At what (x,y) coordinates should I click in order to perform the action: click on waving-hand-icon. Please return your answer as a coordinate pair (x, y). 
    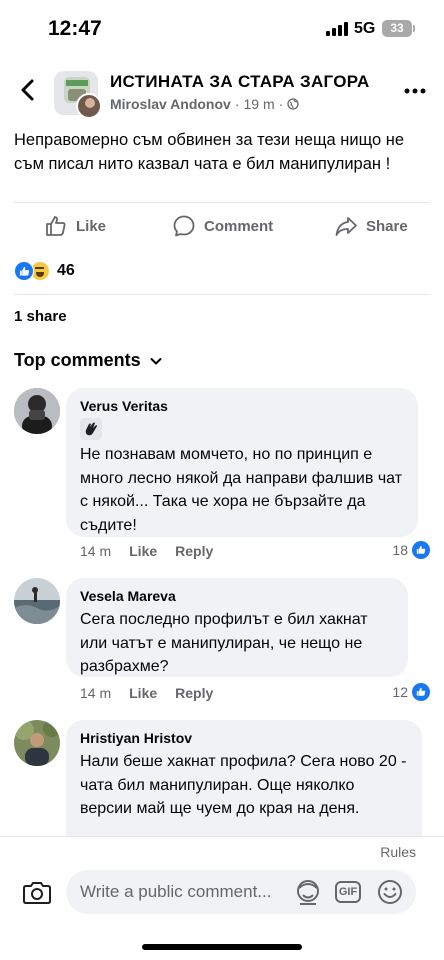
    Looking at the image, I should click on (91, 429).